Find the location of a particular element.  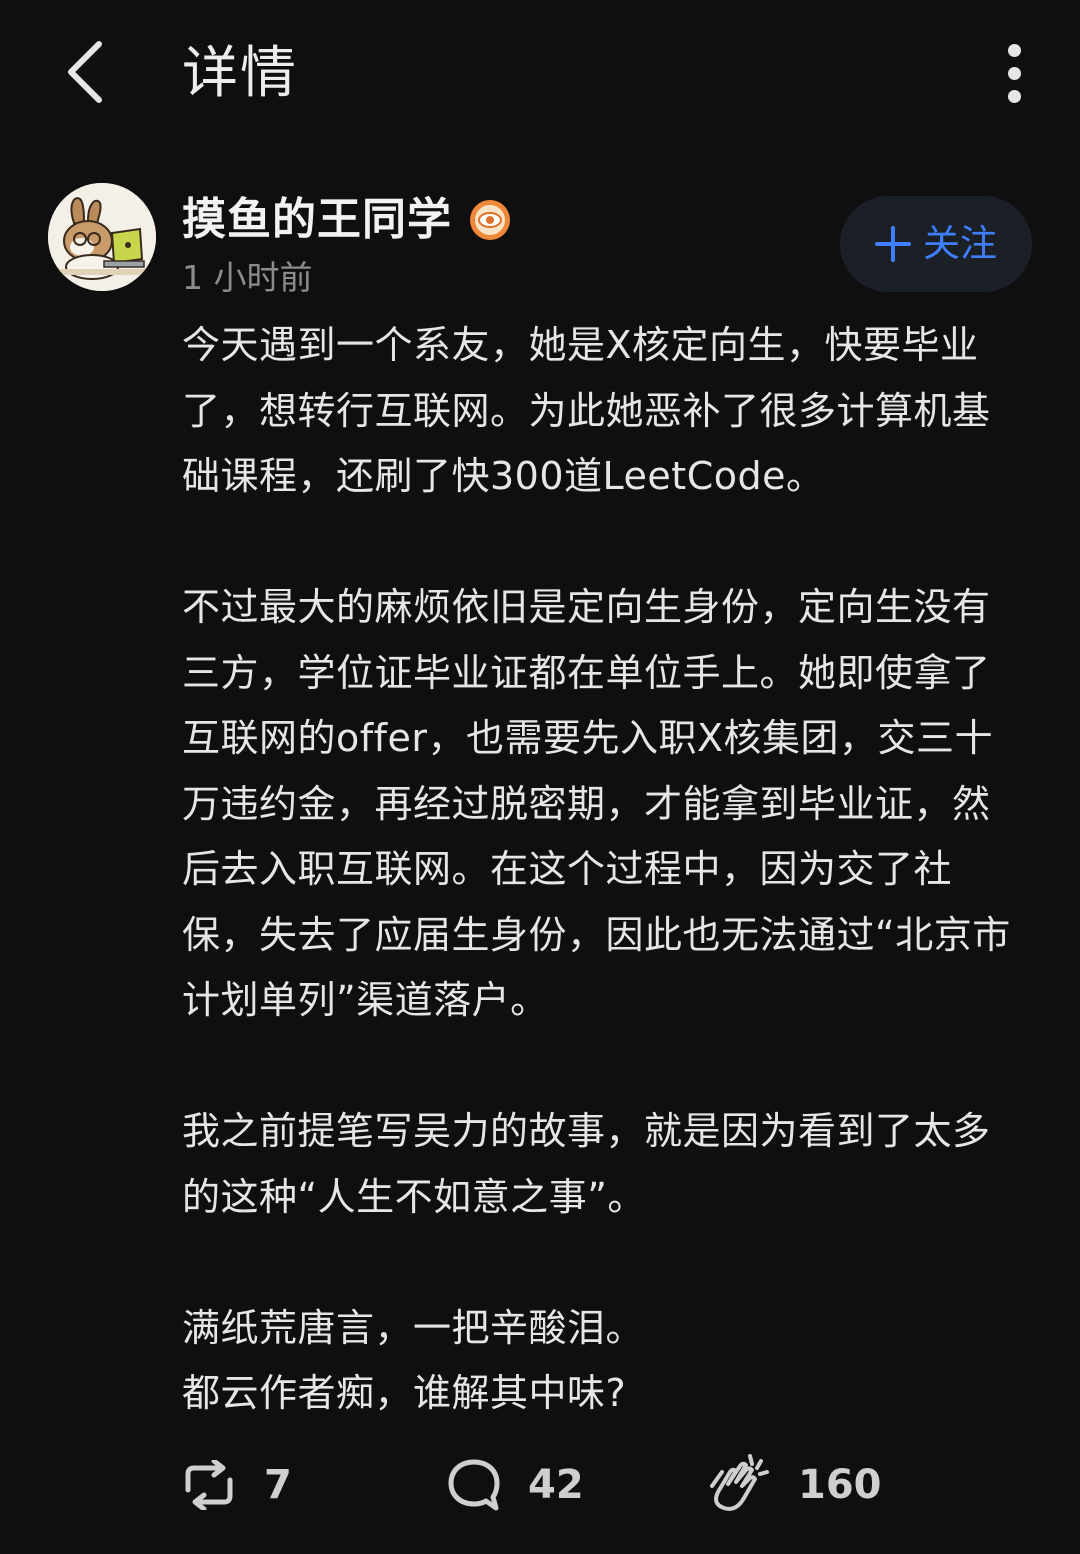

comment-icon is located at coordinates (474, 1485).